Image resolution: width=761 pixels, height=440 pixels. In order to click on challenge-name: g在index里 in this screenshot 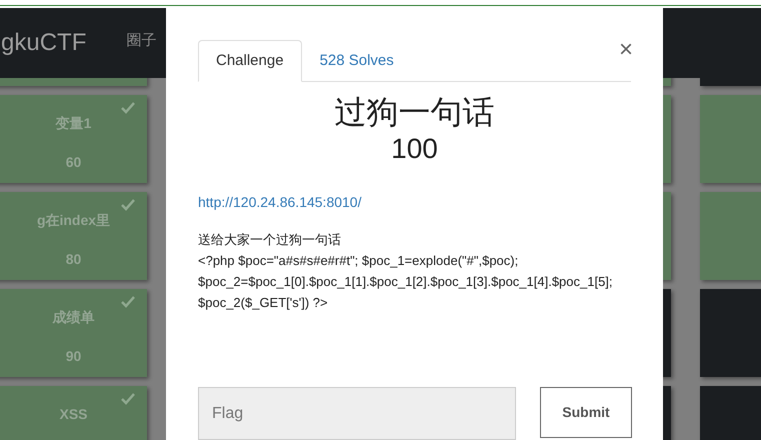, I will do `click(73, 220)`.